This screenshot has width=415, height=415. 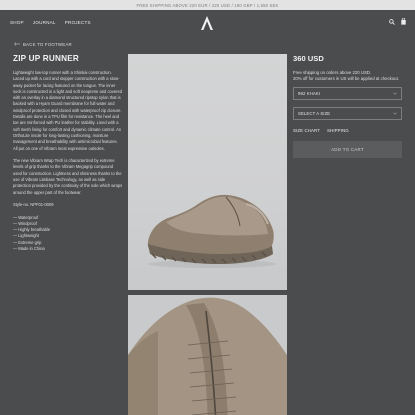 I want to click on logo-icon, so click(x=207, y=23).